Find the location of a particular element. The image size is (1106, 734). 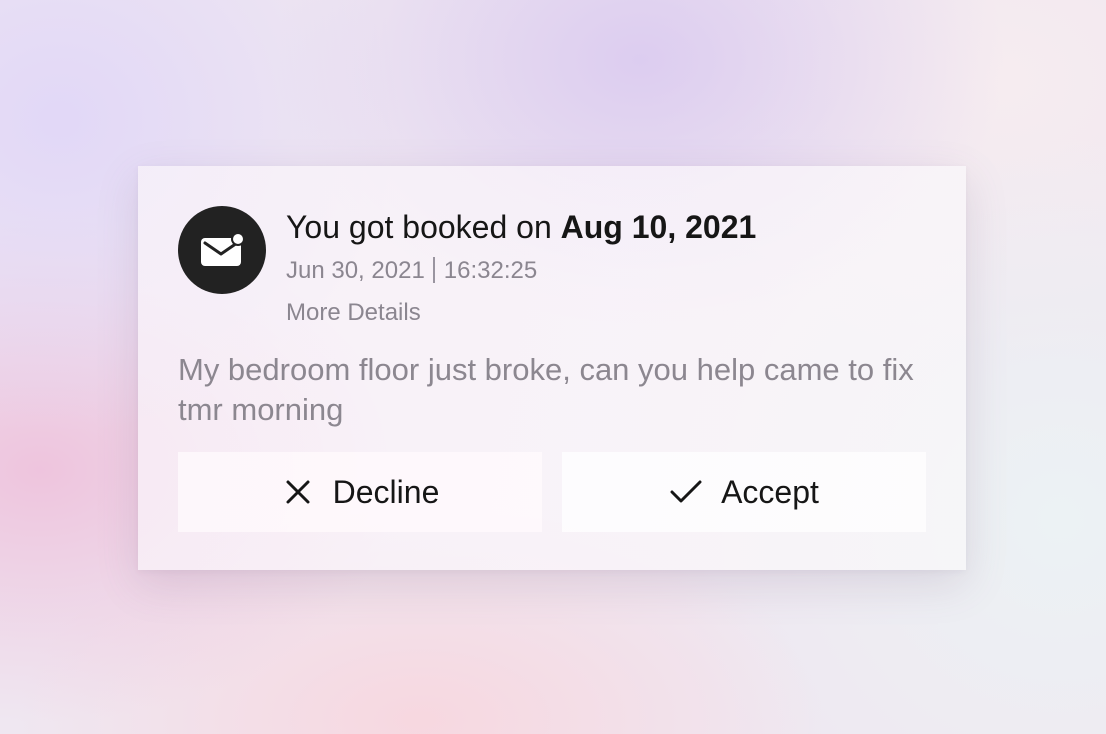

accept-button: Accept is located at coordinates (744, 492).